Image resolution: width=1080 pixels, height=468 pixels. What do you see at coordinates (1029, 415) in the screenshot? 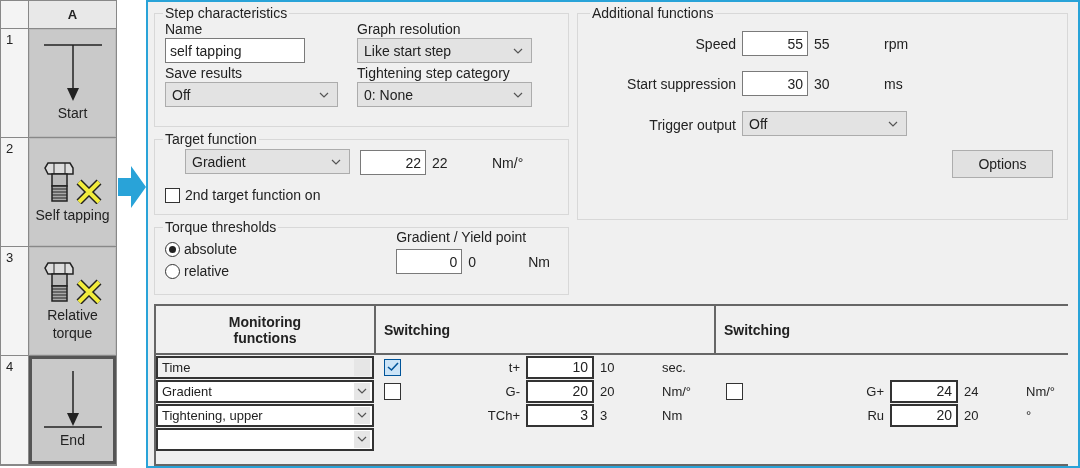
I see `unit-label: °` at bounding box center [1029, 415].